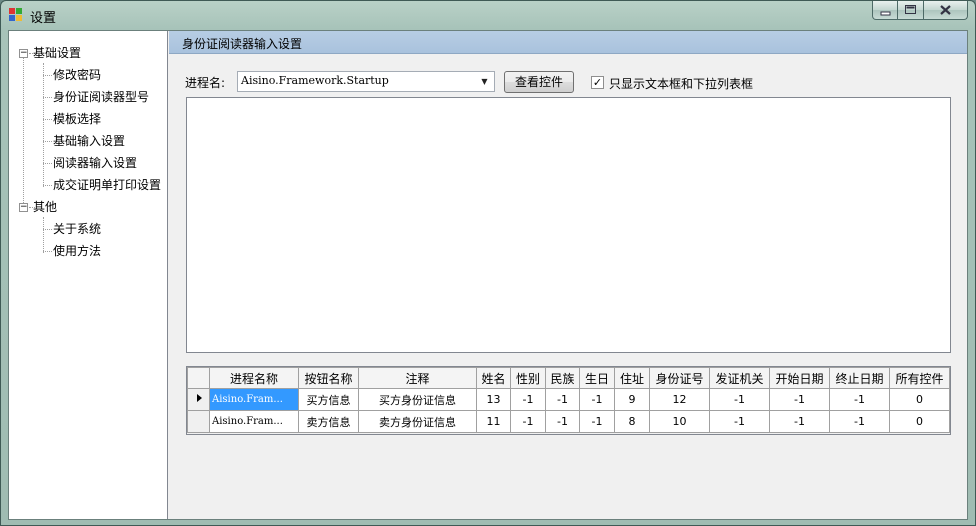 Image resolution: width=976 pixels, height=526 pixels. Describe the element at coordinates (89, 141) in the screenshot. I see `tree-node-basic-input: 基础输入设置` at that location.